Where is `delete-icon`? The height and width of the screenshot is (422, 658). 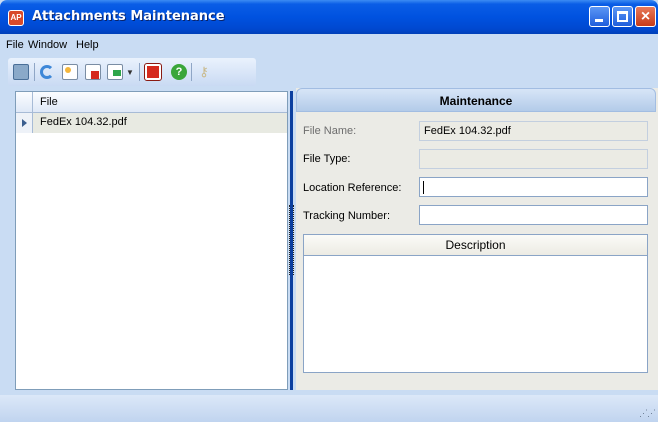 delete-icon is located at coordinates (93, 72).